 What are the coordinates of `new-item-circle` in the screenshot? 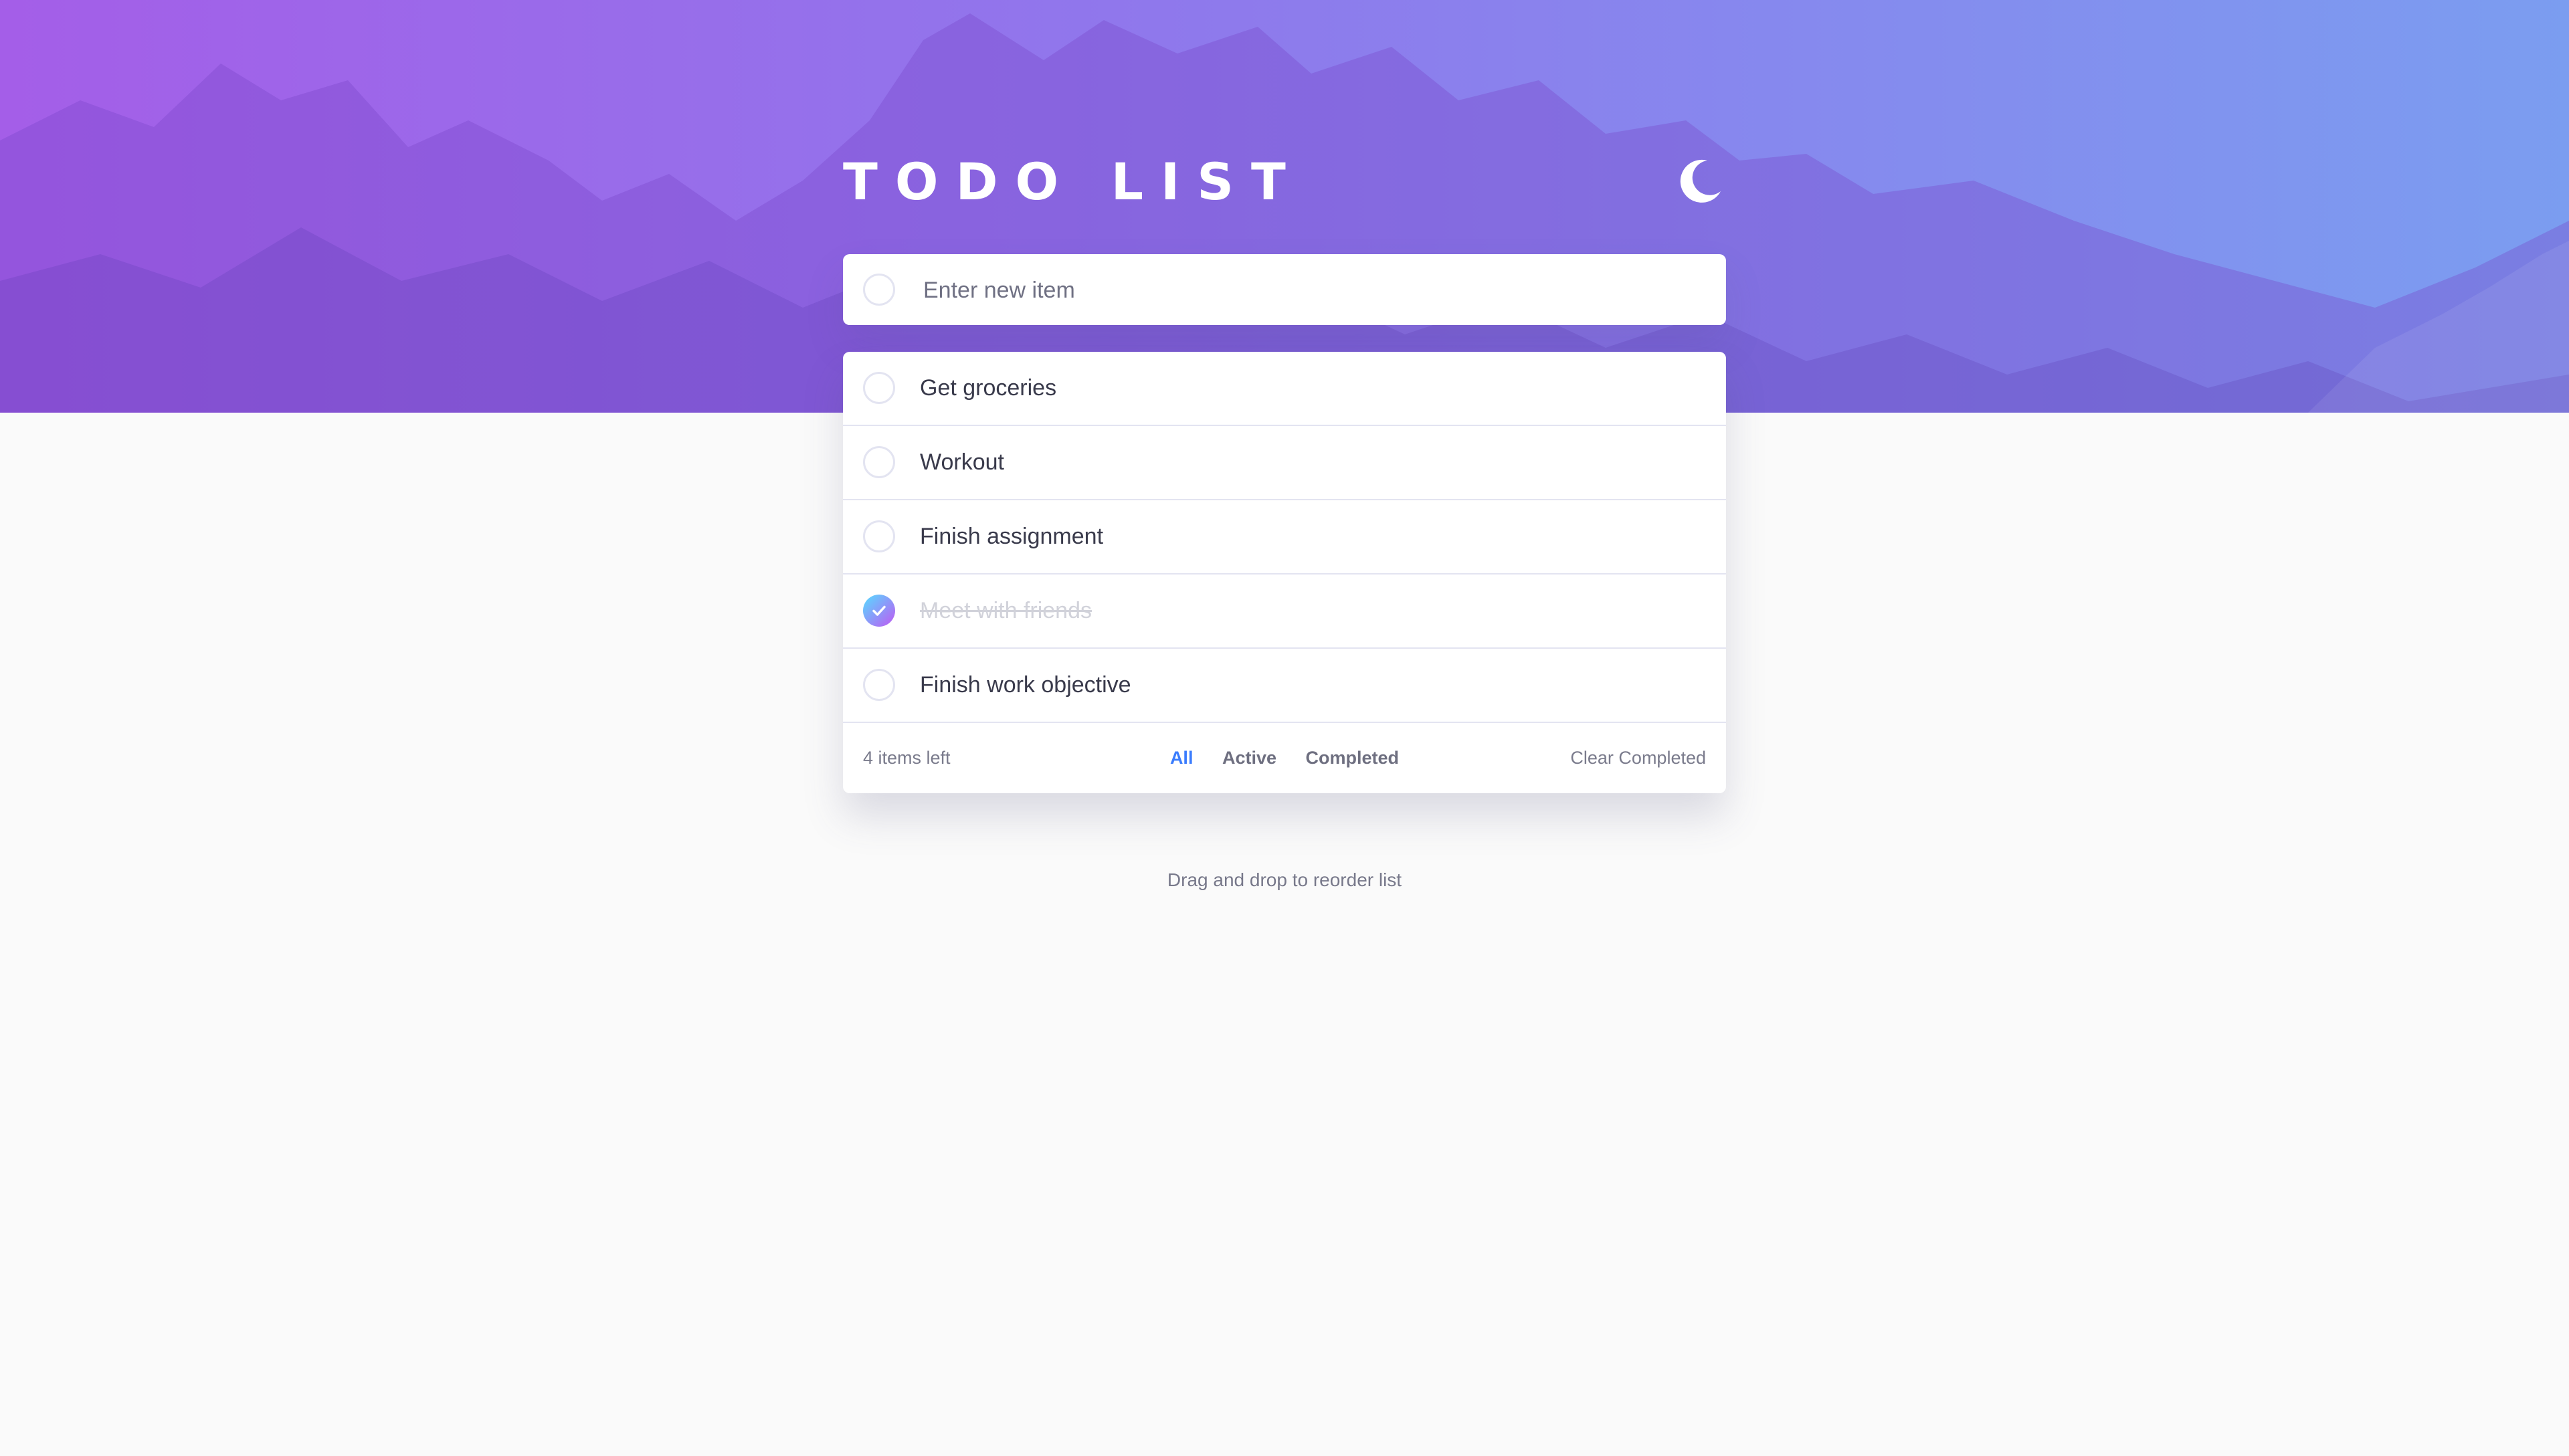 It's located at (879, 290).